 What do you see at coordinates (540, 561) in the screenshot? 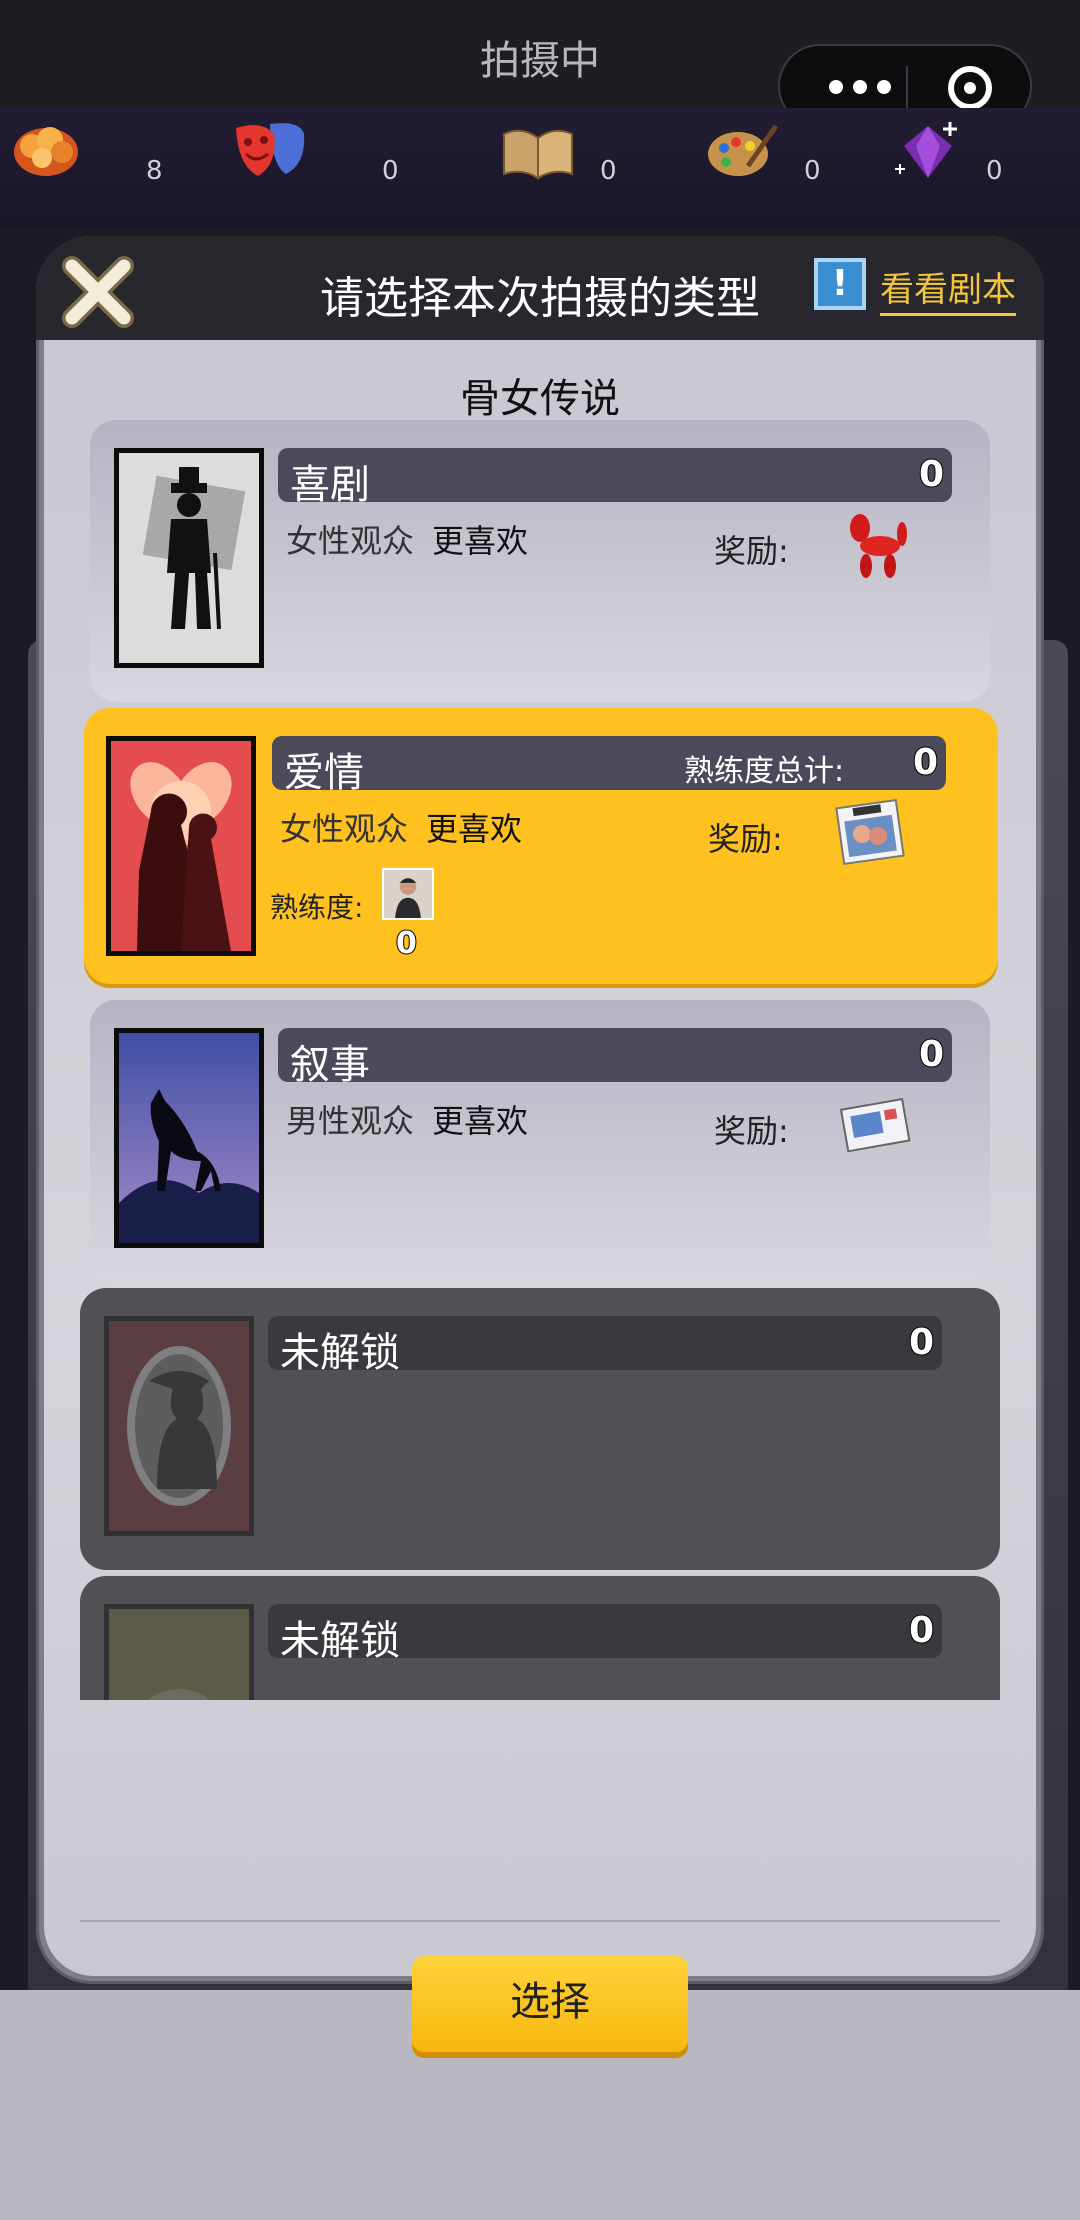
I see `genre-card-comedy: 喜剧 0 女性观众 更喜欢 奖励:` at bounding box center [540, 561].